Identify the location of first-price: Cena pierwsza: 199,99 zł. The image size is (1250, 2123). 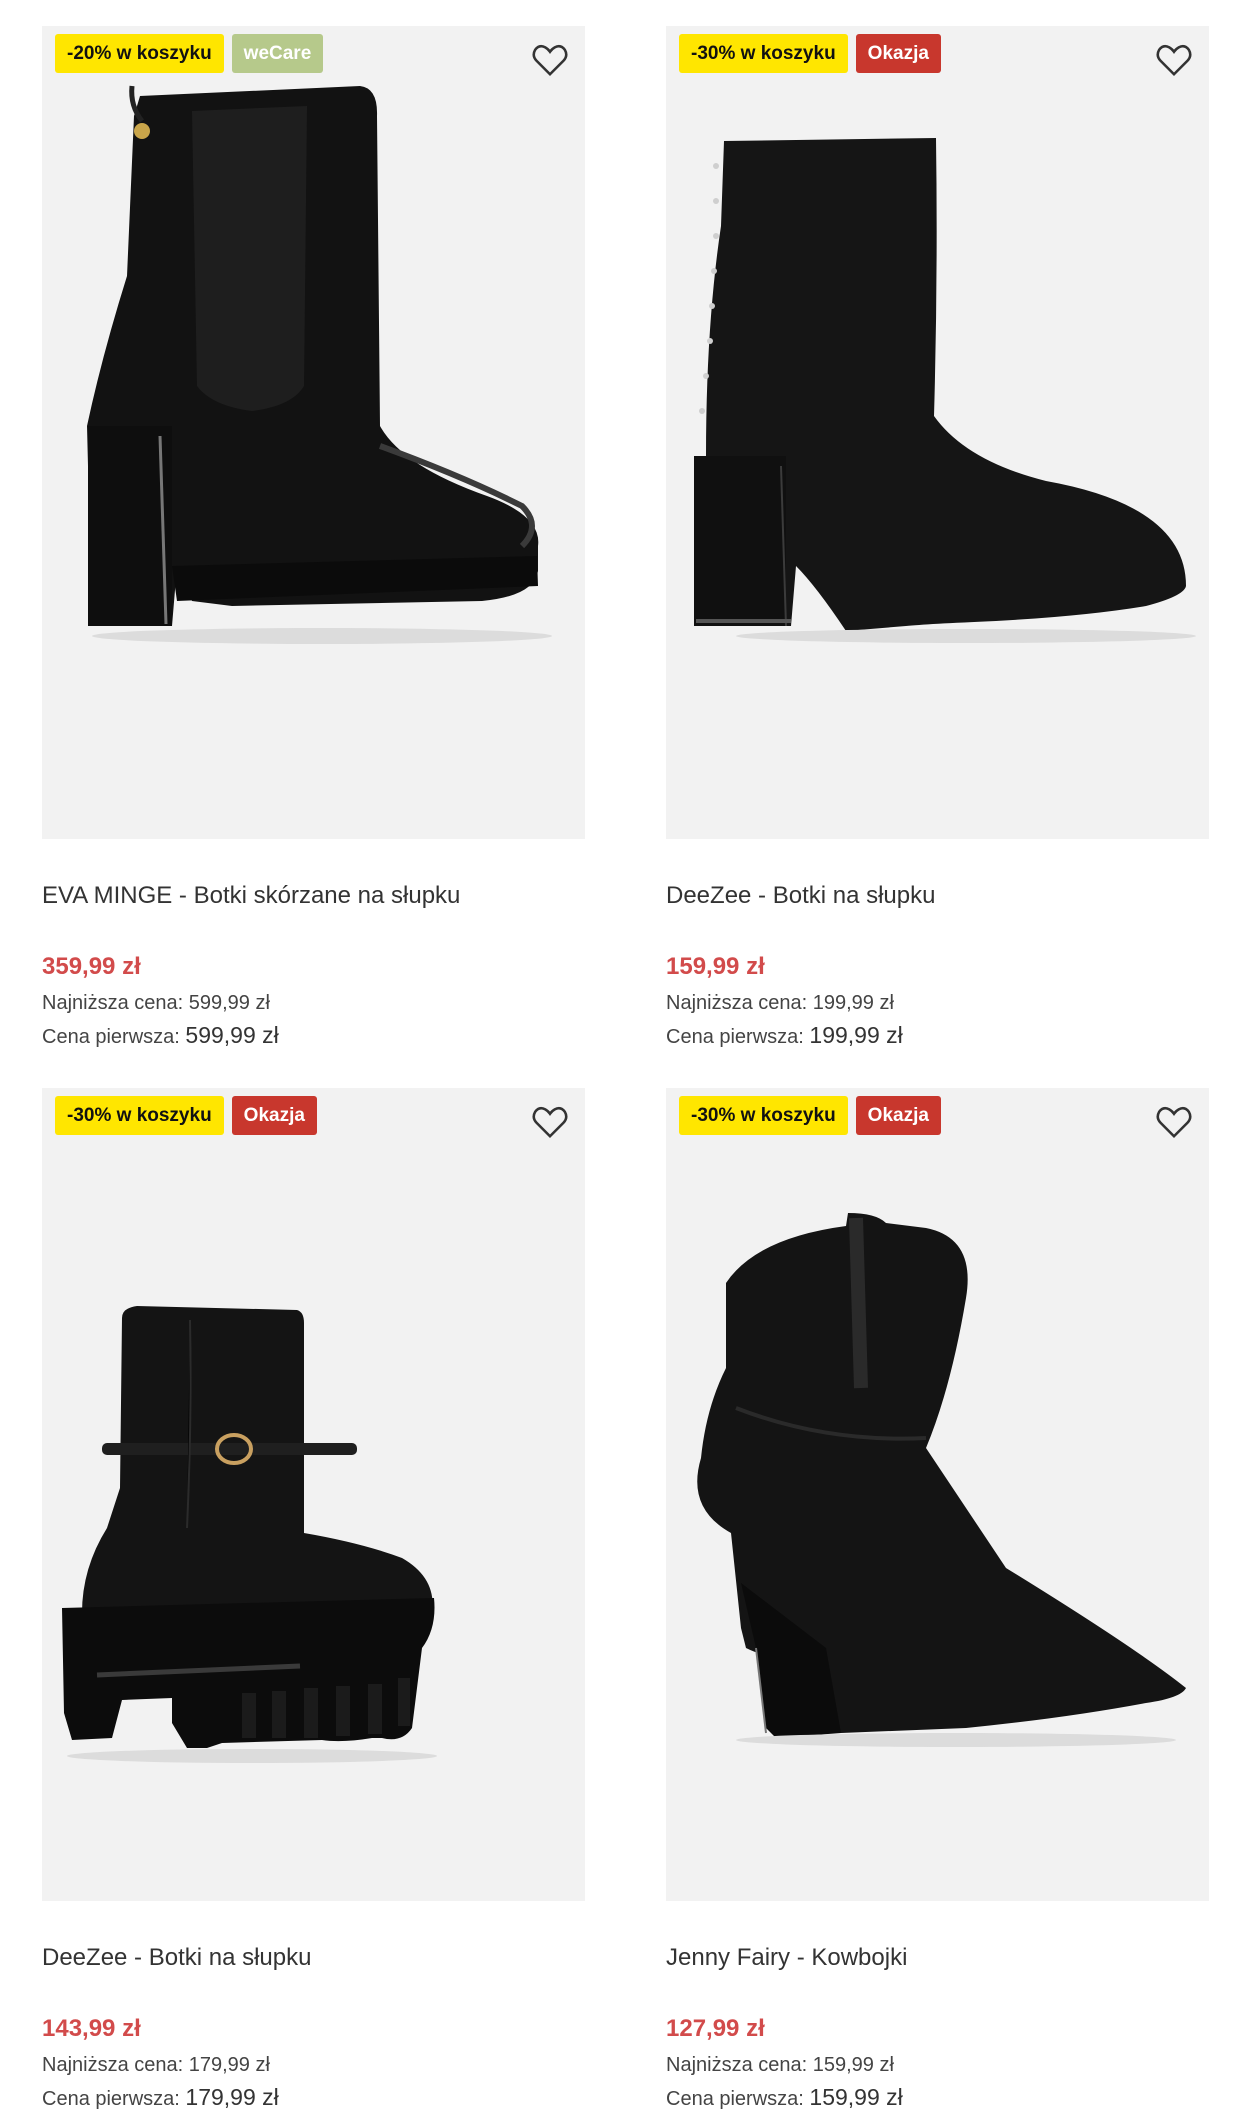
(784, 1035).